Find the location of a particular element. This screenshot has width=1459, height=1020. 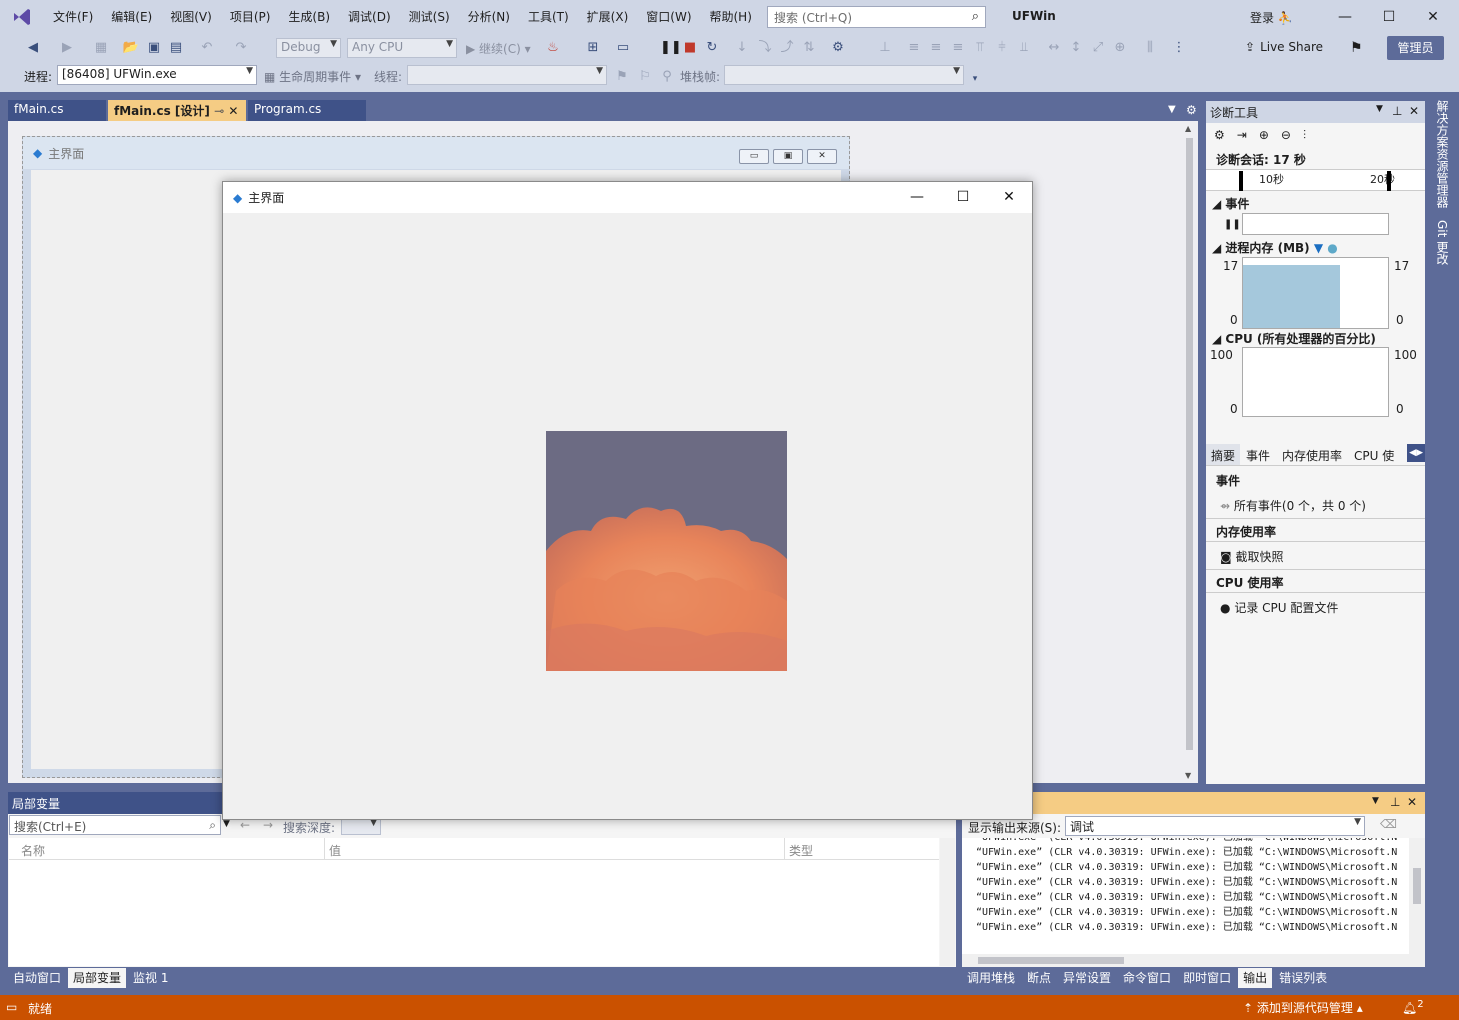

output-menu-icon: ▼ is located at coordinates (1375, 801).